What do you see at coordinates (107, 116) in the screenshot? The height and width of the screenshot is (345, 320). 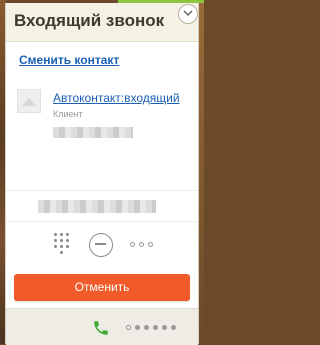 I see `contact-card: Автоконтакт:входящий Клиент` at bounding box center [107, 116].